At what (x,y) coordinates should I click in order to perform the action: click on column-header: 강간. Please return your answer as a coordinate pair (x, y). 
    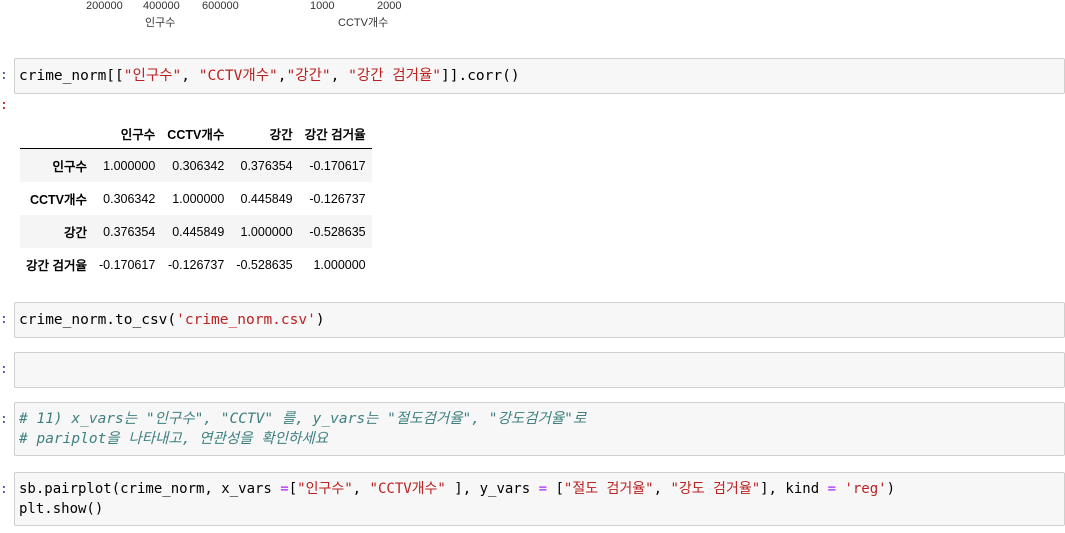
    Looking at the image, I should click on (264, 133).